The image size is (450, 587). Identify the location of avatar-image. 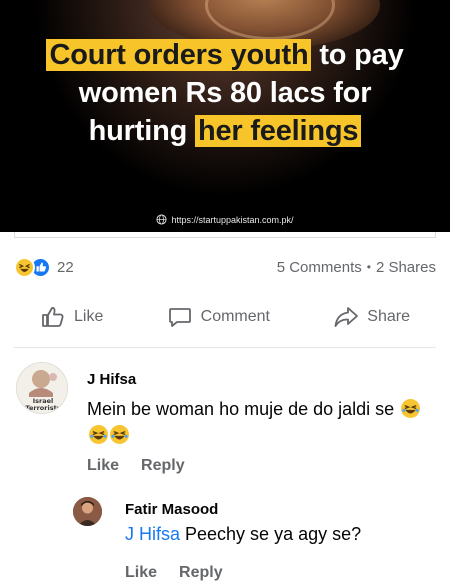
(87, 511).